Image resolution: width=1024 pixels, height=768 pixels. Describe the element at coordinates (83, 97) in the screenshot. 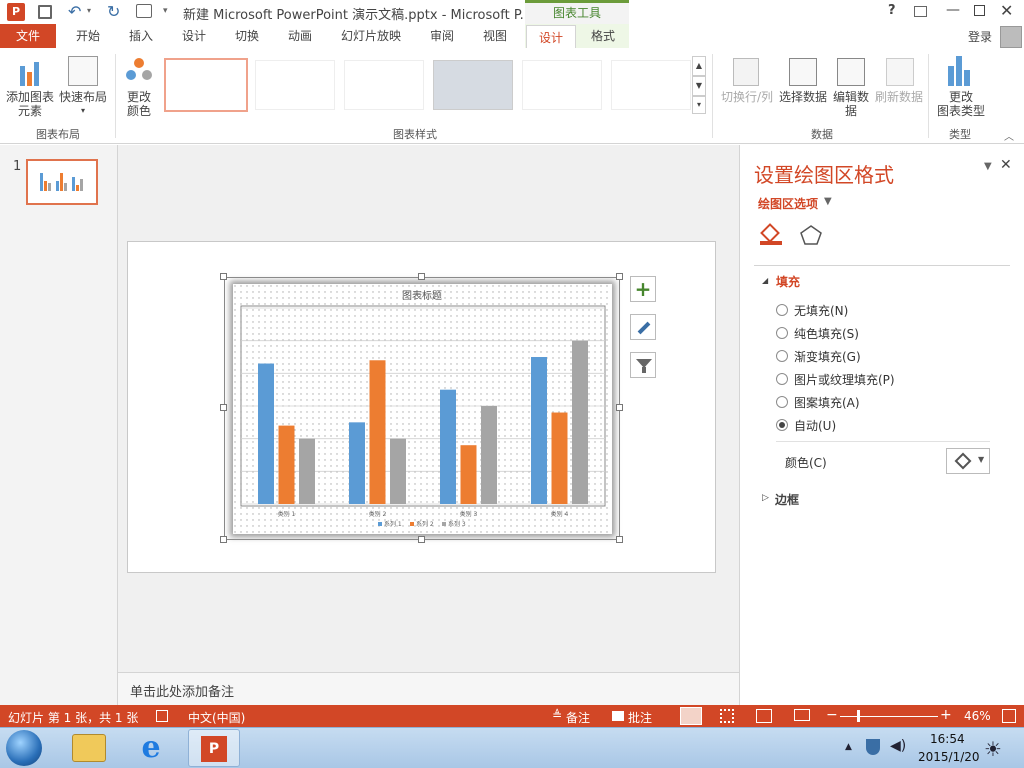

I see `quick-layout-button: 快速布局` at that location.